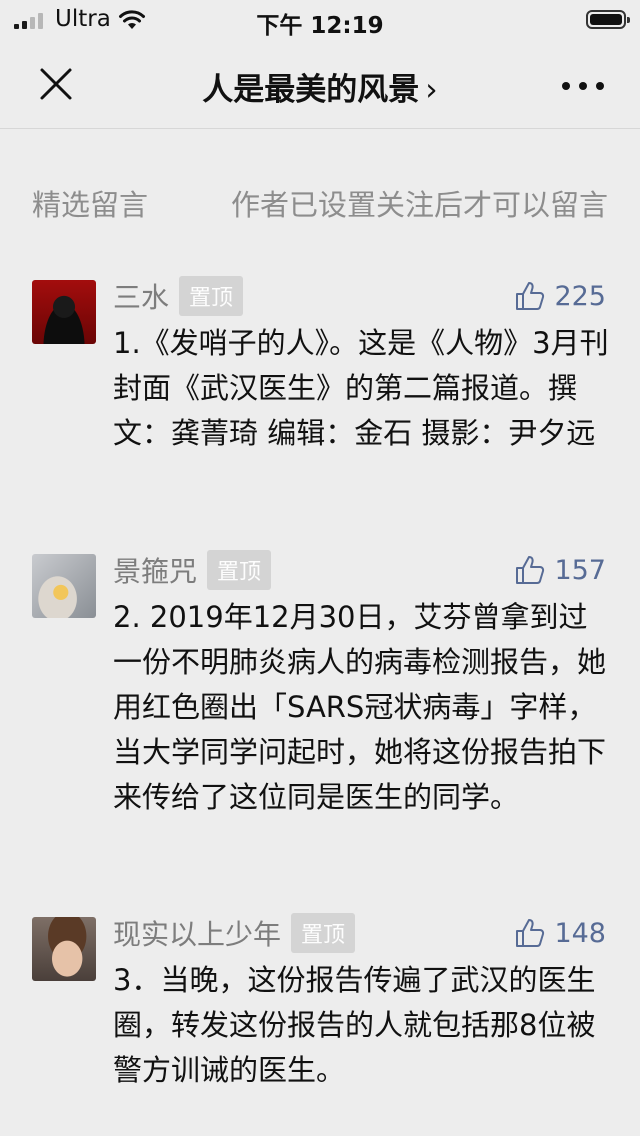 Image resolution: width=640 pixels, height=1136 pixels. What do you see at coordinates (320, 26) in the screenshot?
I see `status-time: 下午 12:19` at bounding box center [320, 26].